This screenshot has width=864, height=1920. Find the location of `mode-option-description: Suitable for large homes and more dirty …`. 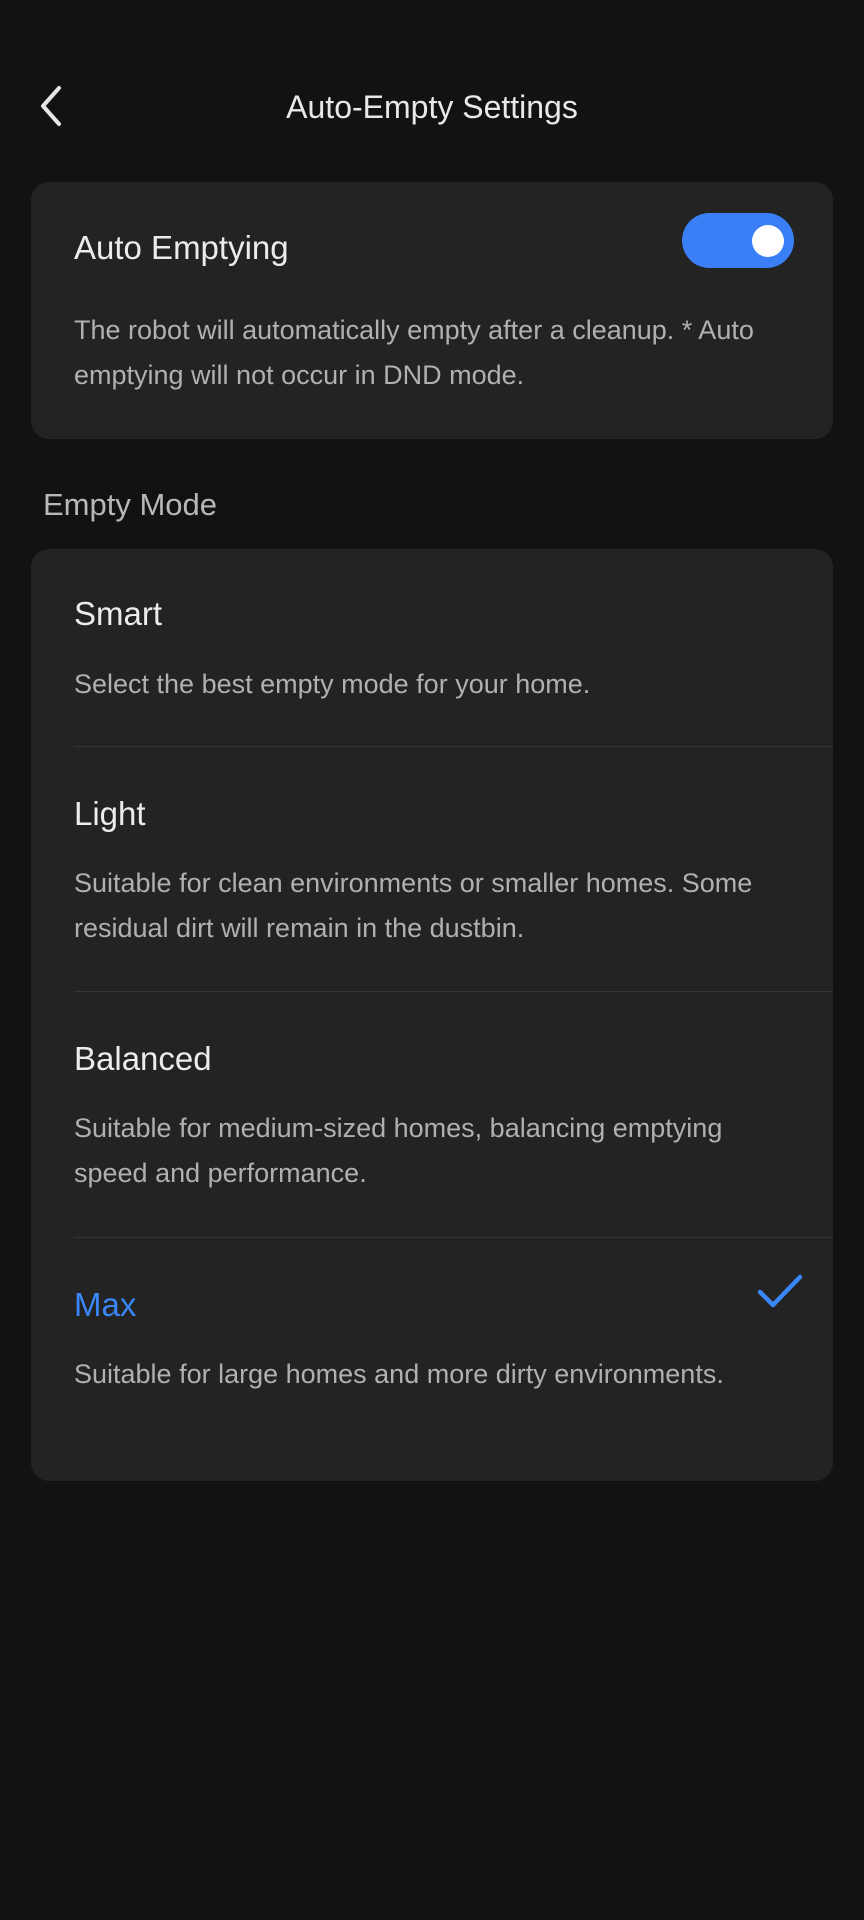

mode-option-description: Suitable for large homes and more dirty … is located at coordinates (399, 1374).